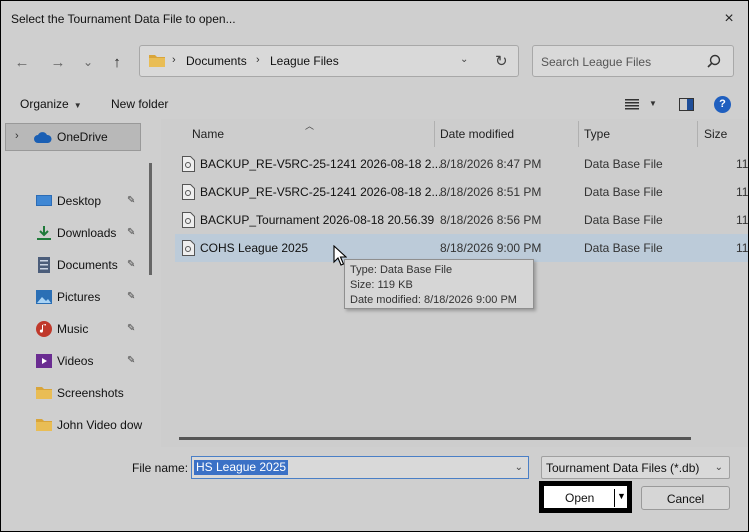  What do you see at coordinates (491, 248) in the screenshot?
I see `file-date: 8/18/2026 9:00 PM` at bounding box center [491, 248].